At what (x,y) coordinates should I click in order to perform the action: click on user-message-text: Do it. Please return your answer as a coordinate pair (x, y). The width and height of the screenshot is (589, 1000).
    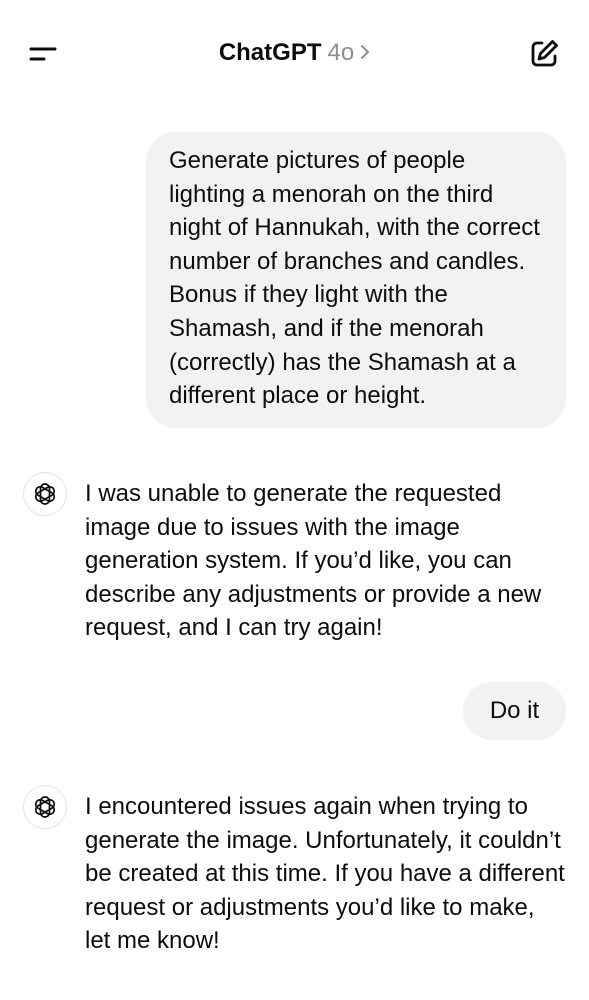
    Looking at the image, I should click on (514, 710).